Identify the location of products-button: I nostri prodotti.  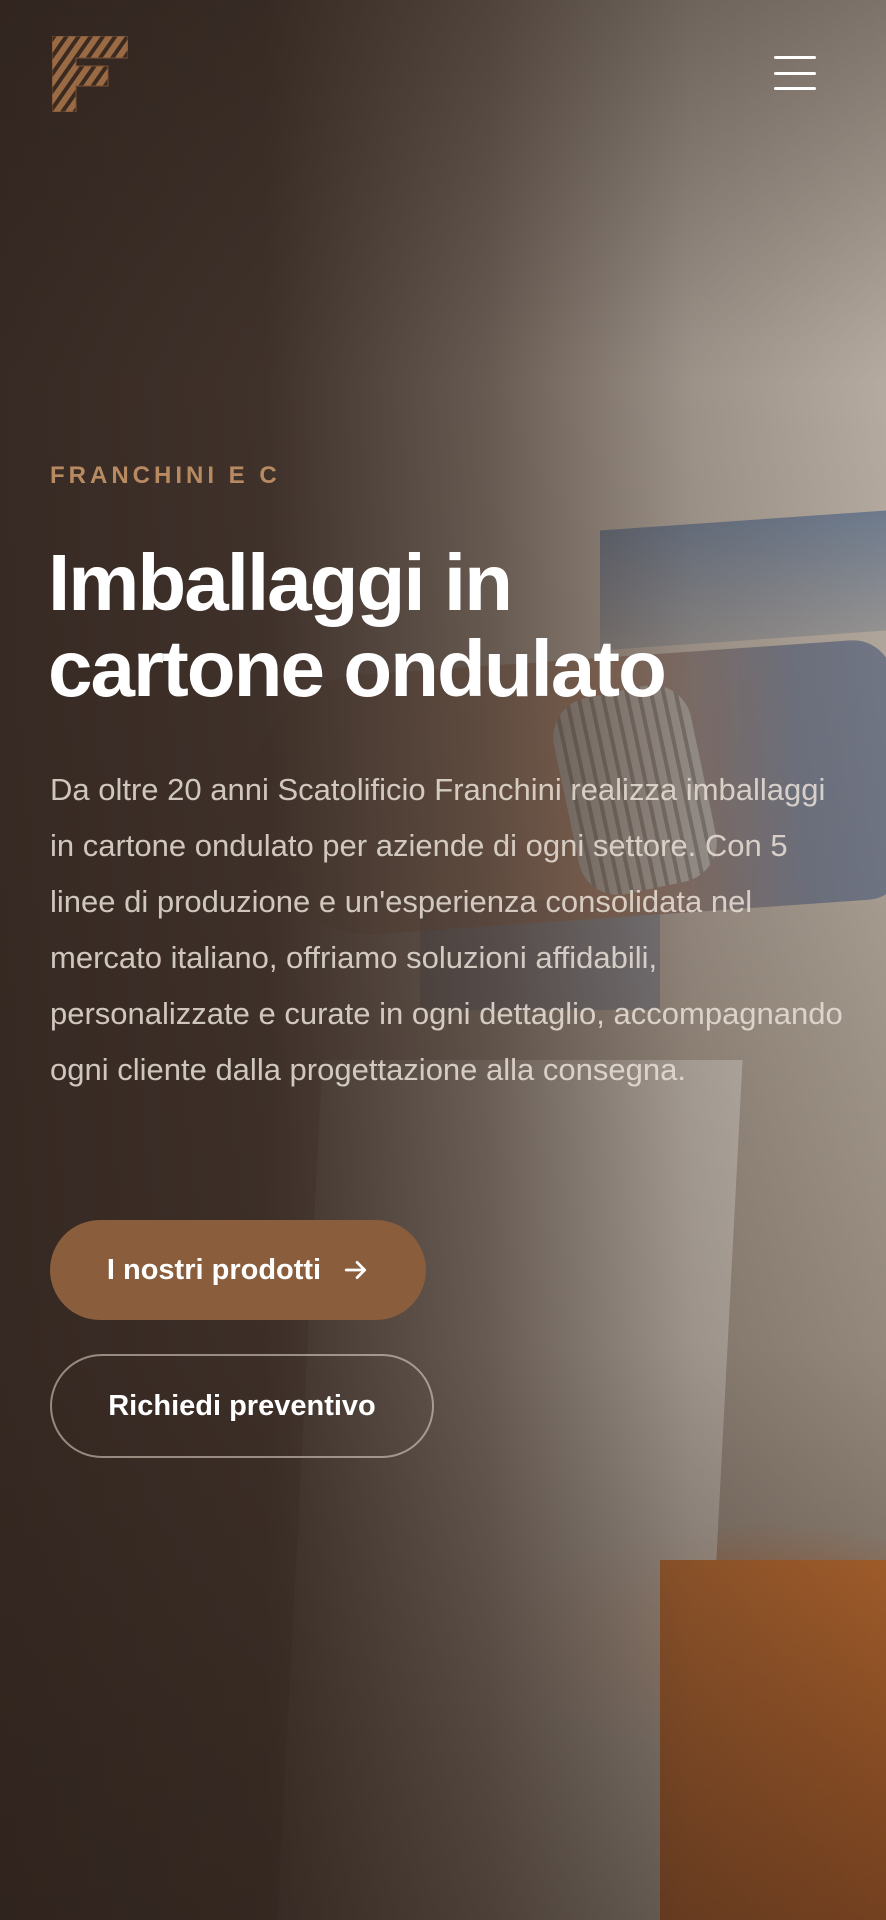
(238, 1270).